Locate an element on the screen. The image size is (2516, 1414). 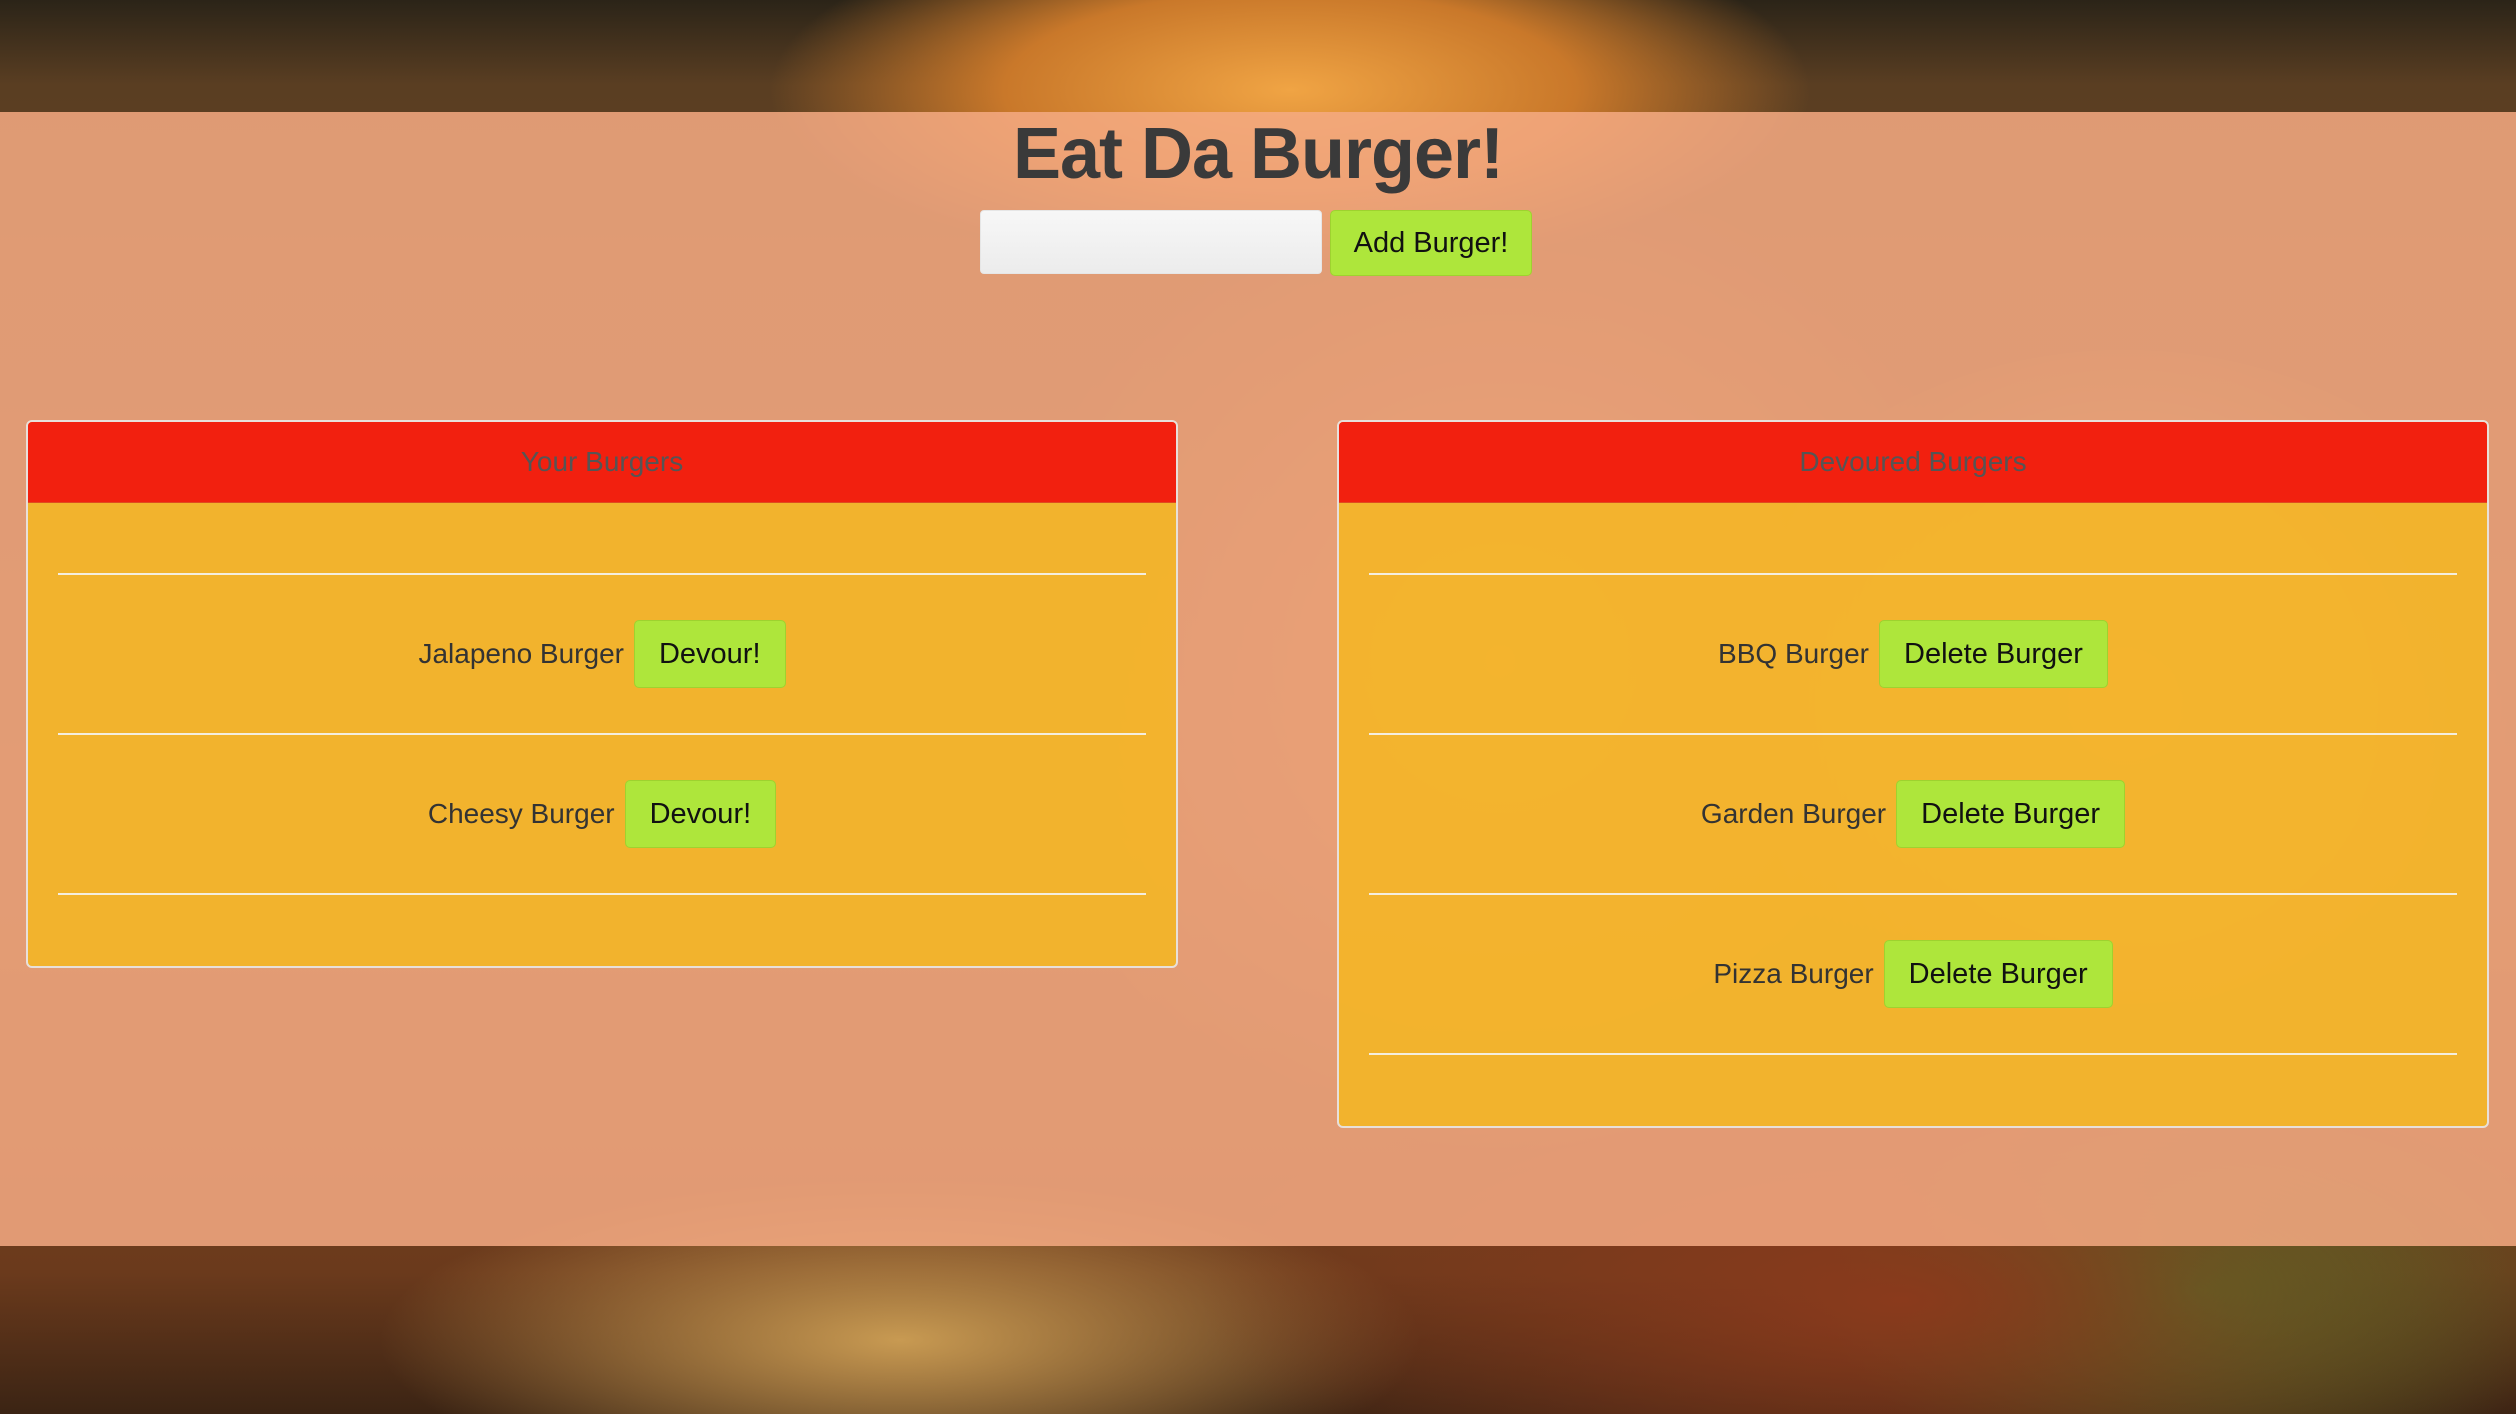
page-title: Eat Da Burger! is located at coordinates (1258, 154).